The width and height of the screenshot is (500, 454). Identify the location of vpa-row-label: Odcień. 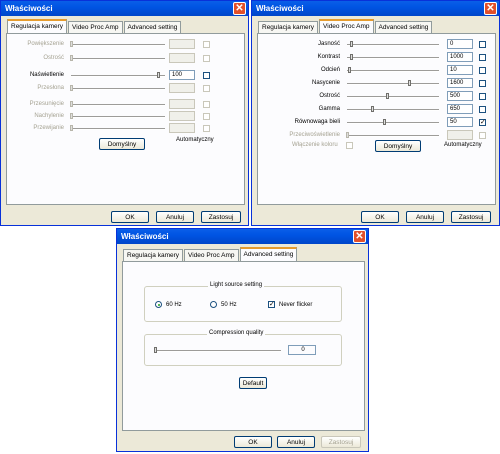
(330, 70).